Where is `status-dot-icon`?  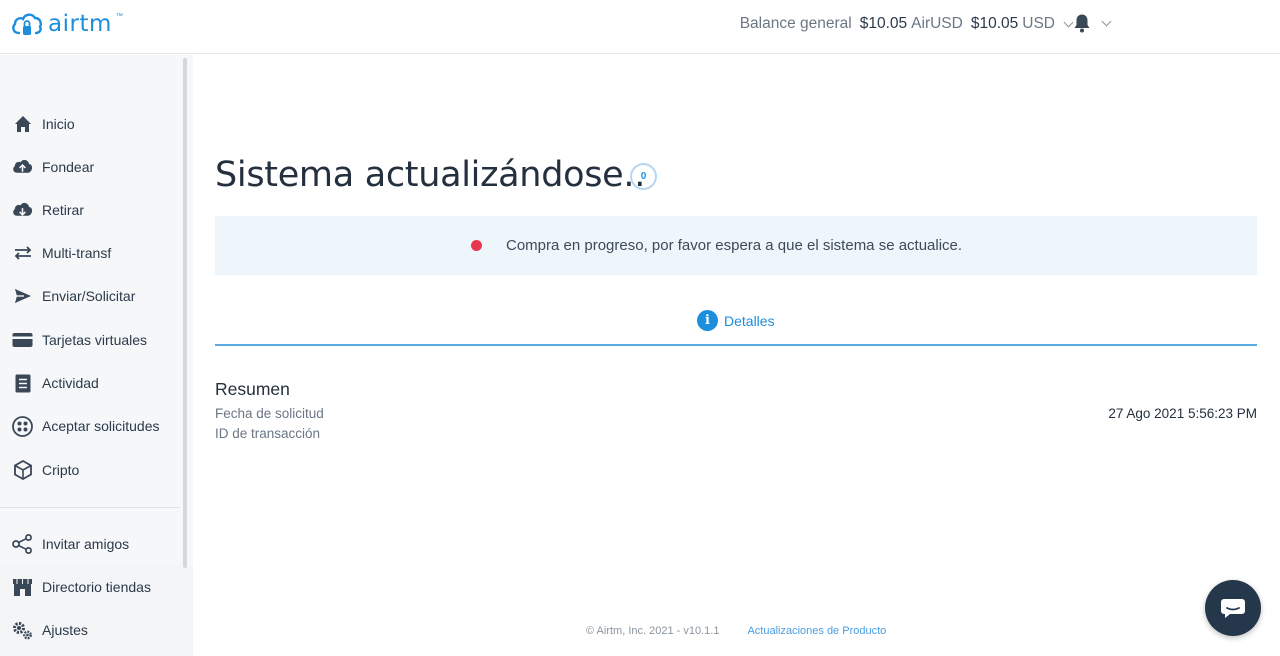 status-dot-icon is located at coordinates (476, 245).